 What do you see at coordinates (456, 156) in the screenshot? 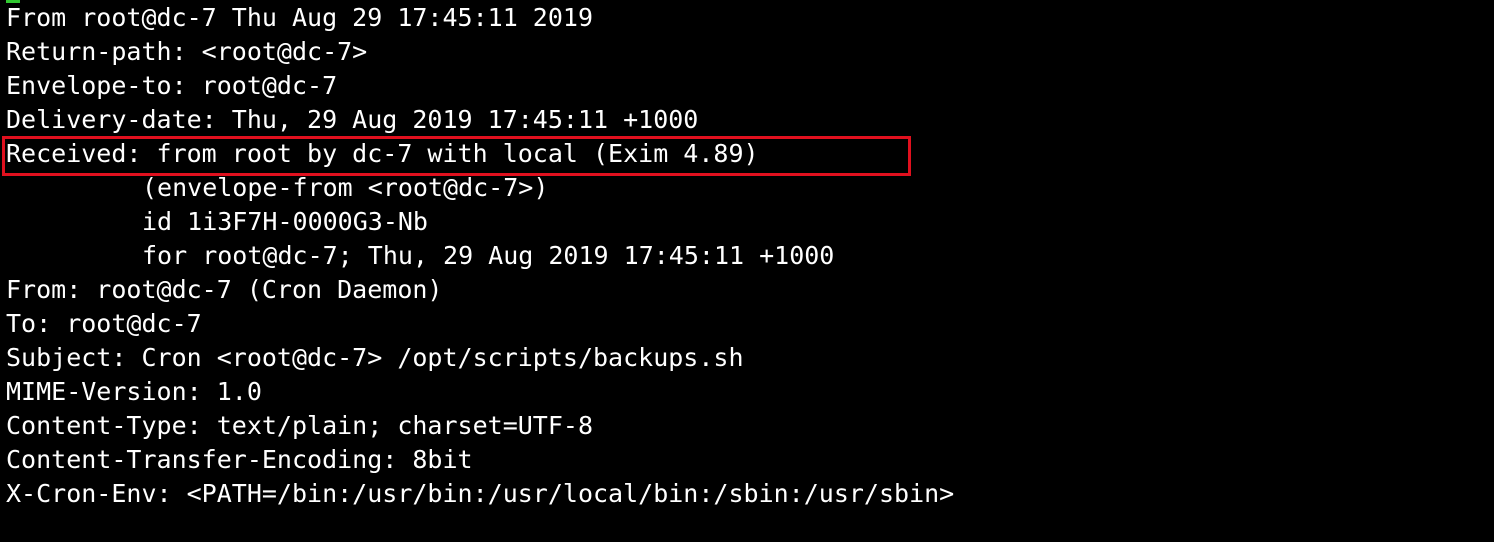
I see `received-highlight-box` at bounding box center [456, 156].